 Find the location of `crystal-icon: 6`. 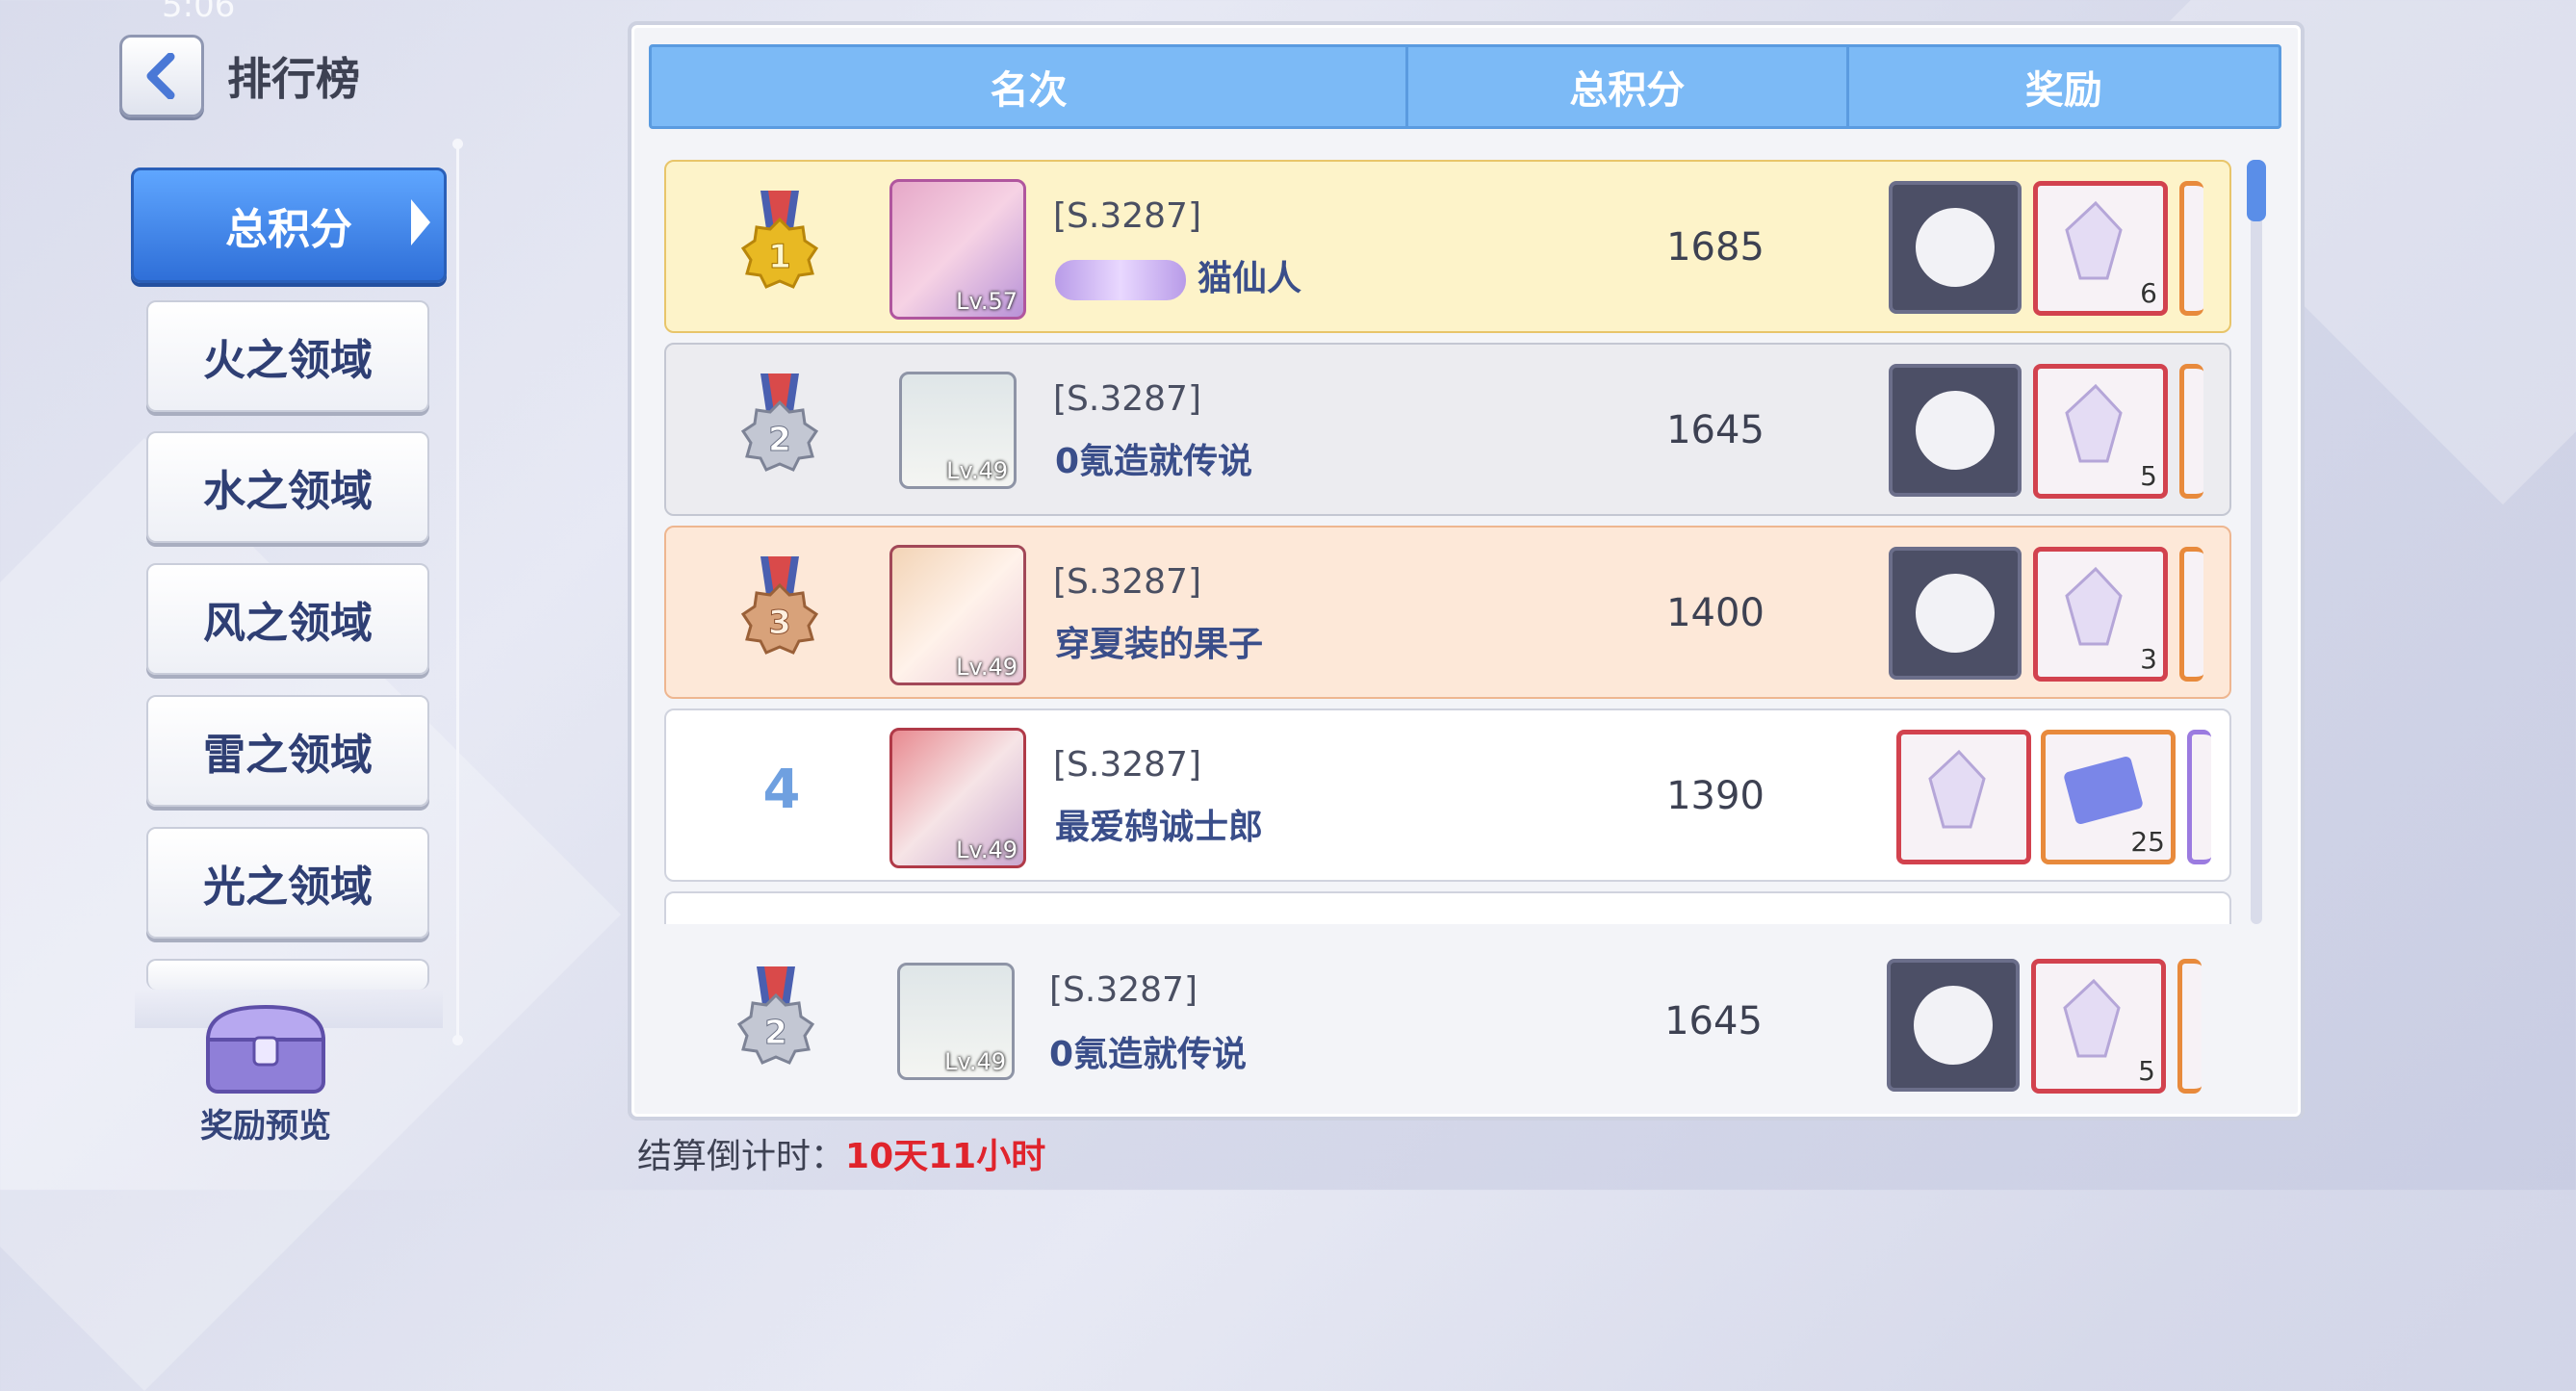

crystal-icon: 6 is located at coordinates (2101, 248).